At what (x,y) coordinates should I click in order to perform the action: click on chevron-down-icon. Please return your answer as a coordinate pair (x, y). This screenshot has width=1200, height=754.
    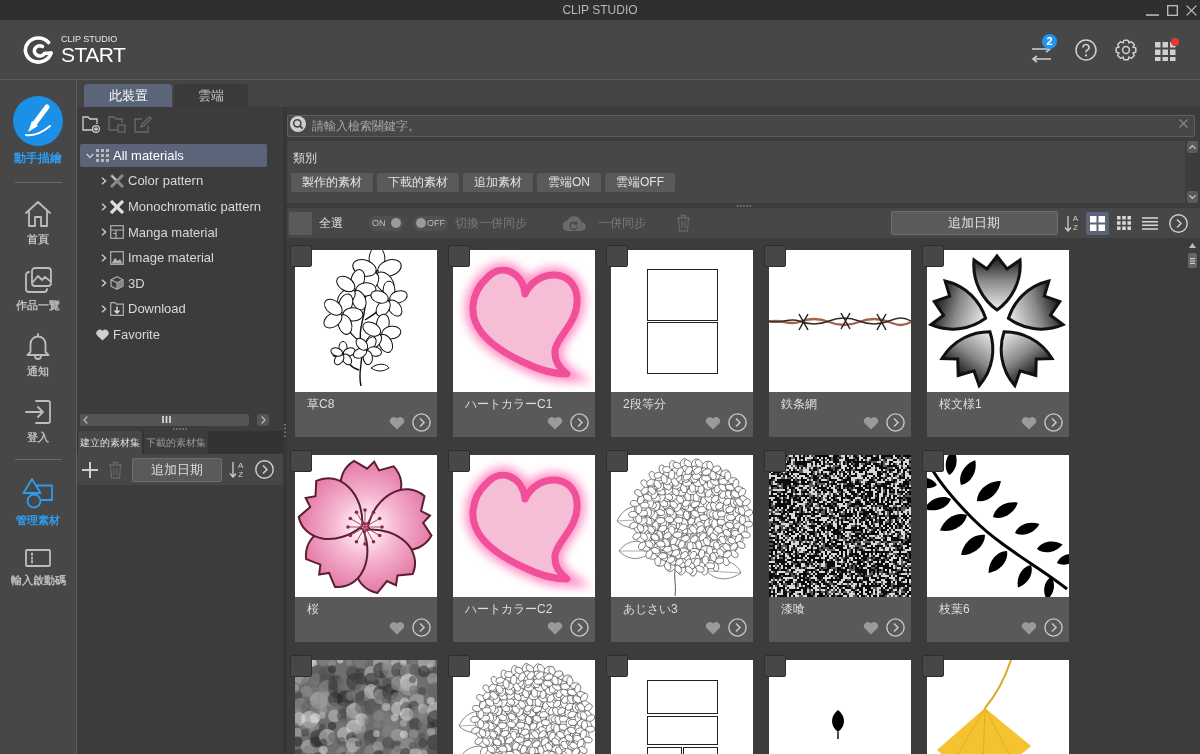
    Looking at the image, I should click on (90, 155).